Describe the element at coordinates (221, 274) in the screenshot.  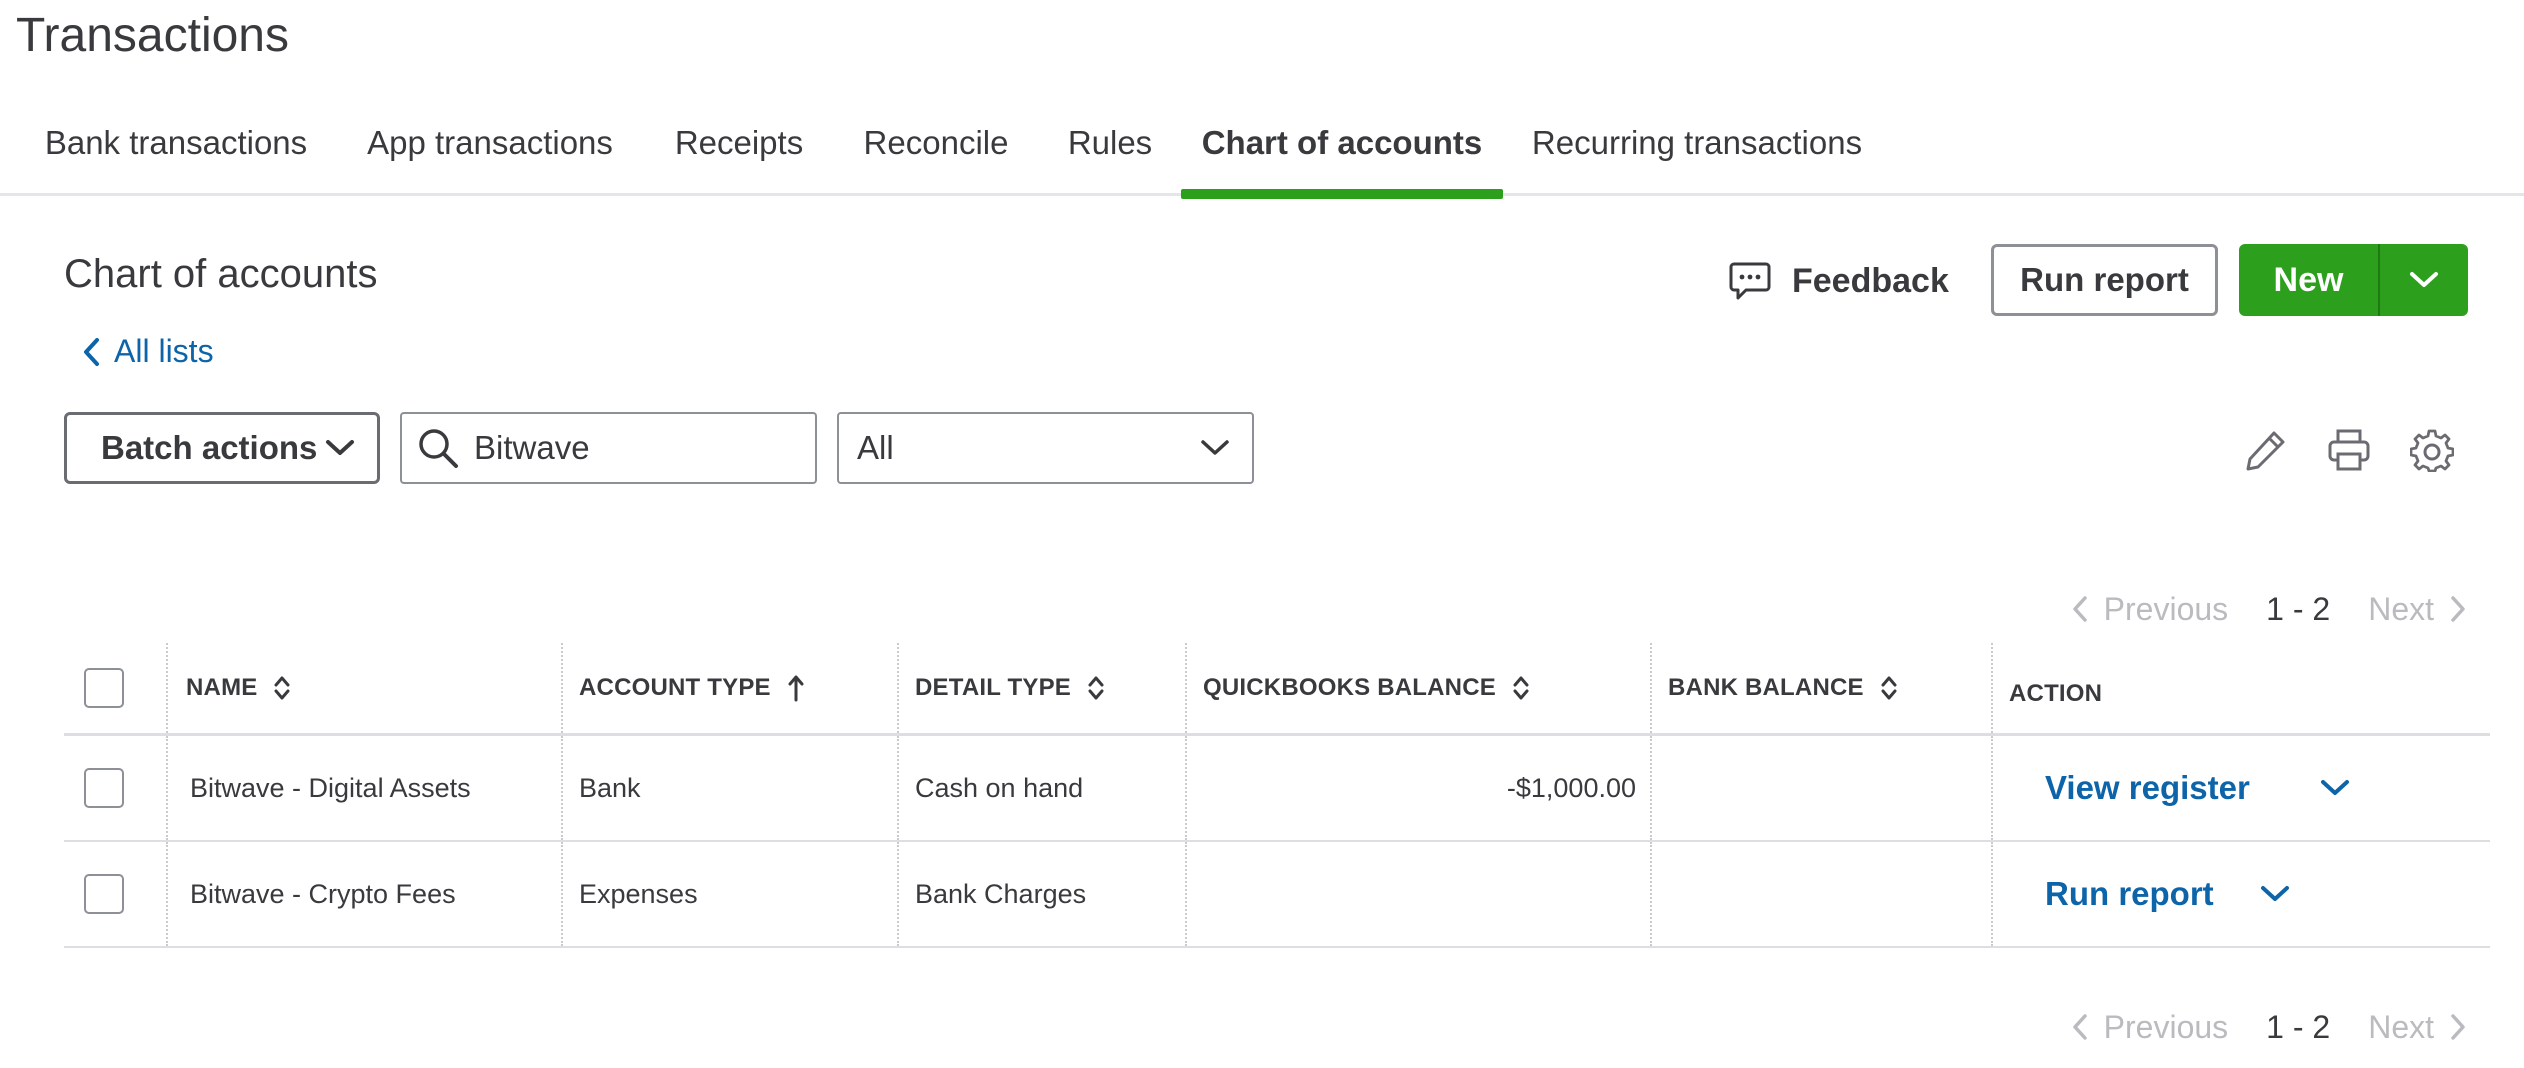
I see `section-title: Chart of accounts` at that location.